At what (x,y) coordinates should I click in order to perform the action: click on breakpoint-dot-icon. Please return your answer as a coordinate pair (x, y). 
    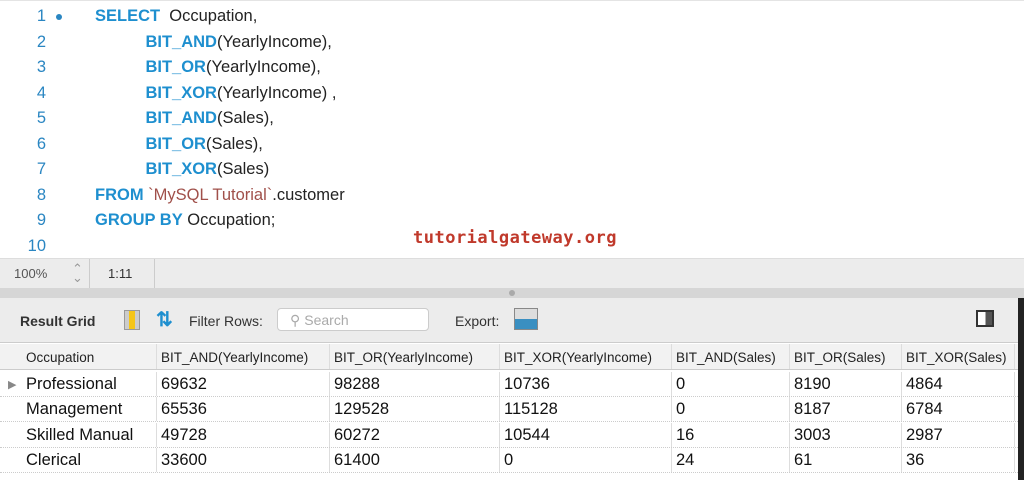
    Looking at the image, I should click on (59, 17).